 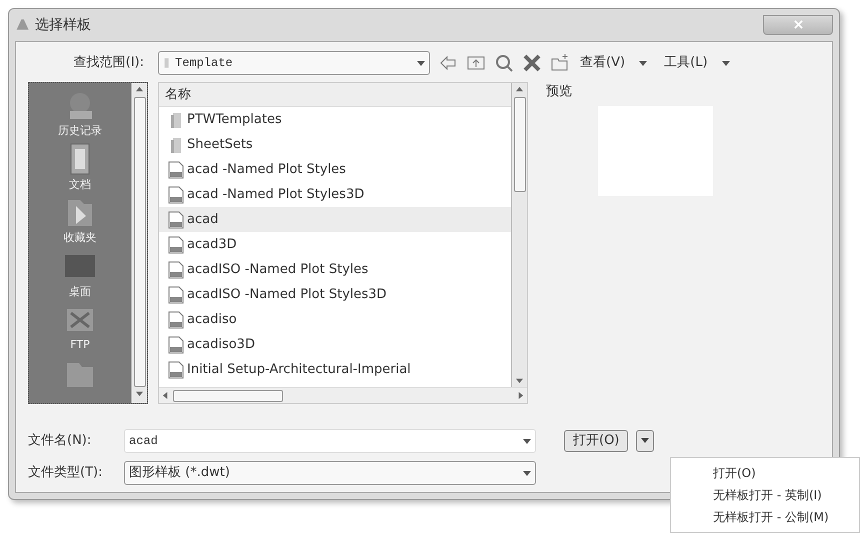 I want to click on file-type-label: 文件类型(T):, so click(x=66, y=473).